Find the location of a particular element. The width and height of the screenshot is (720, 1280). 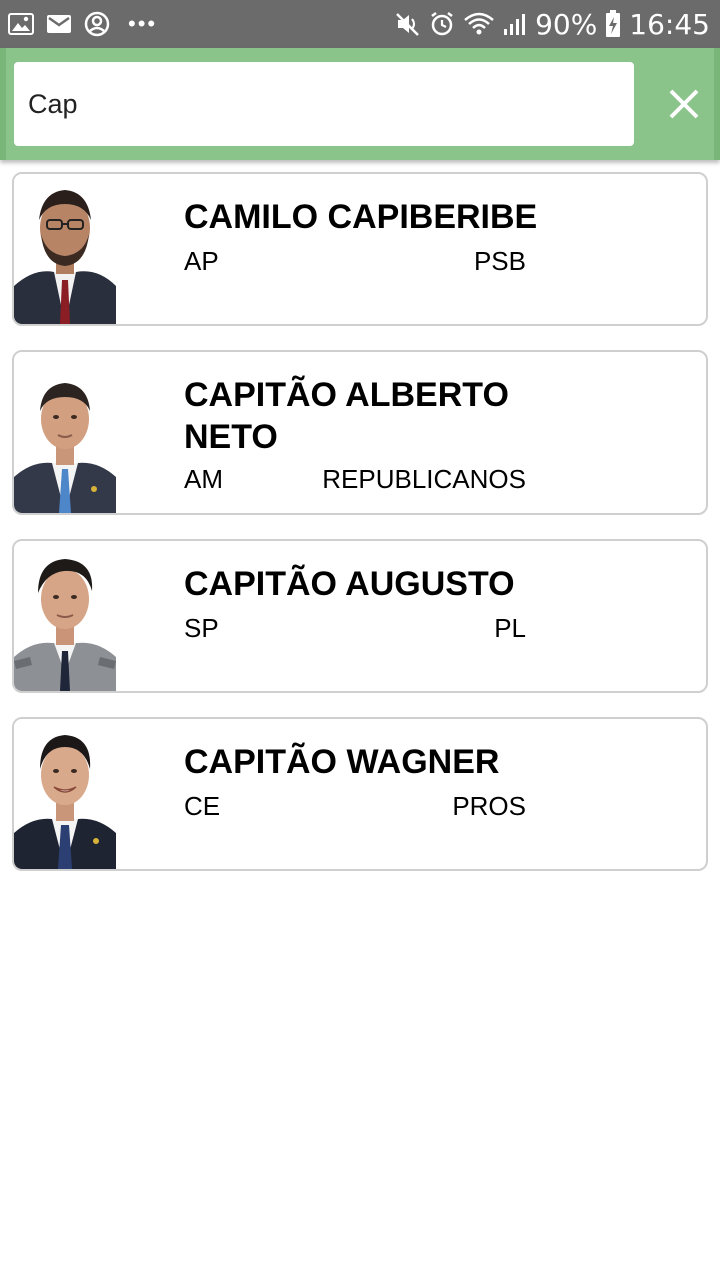

battery-charging-icon is located at coordinates (613, 24).